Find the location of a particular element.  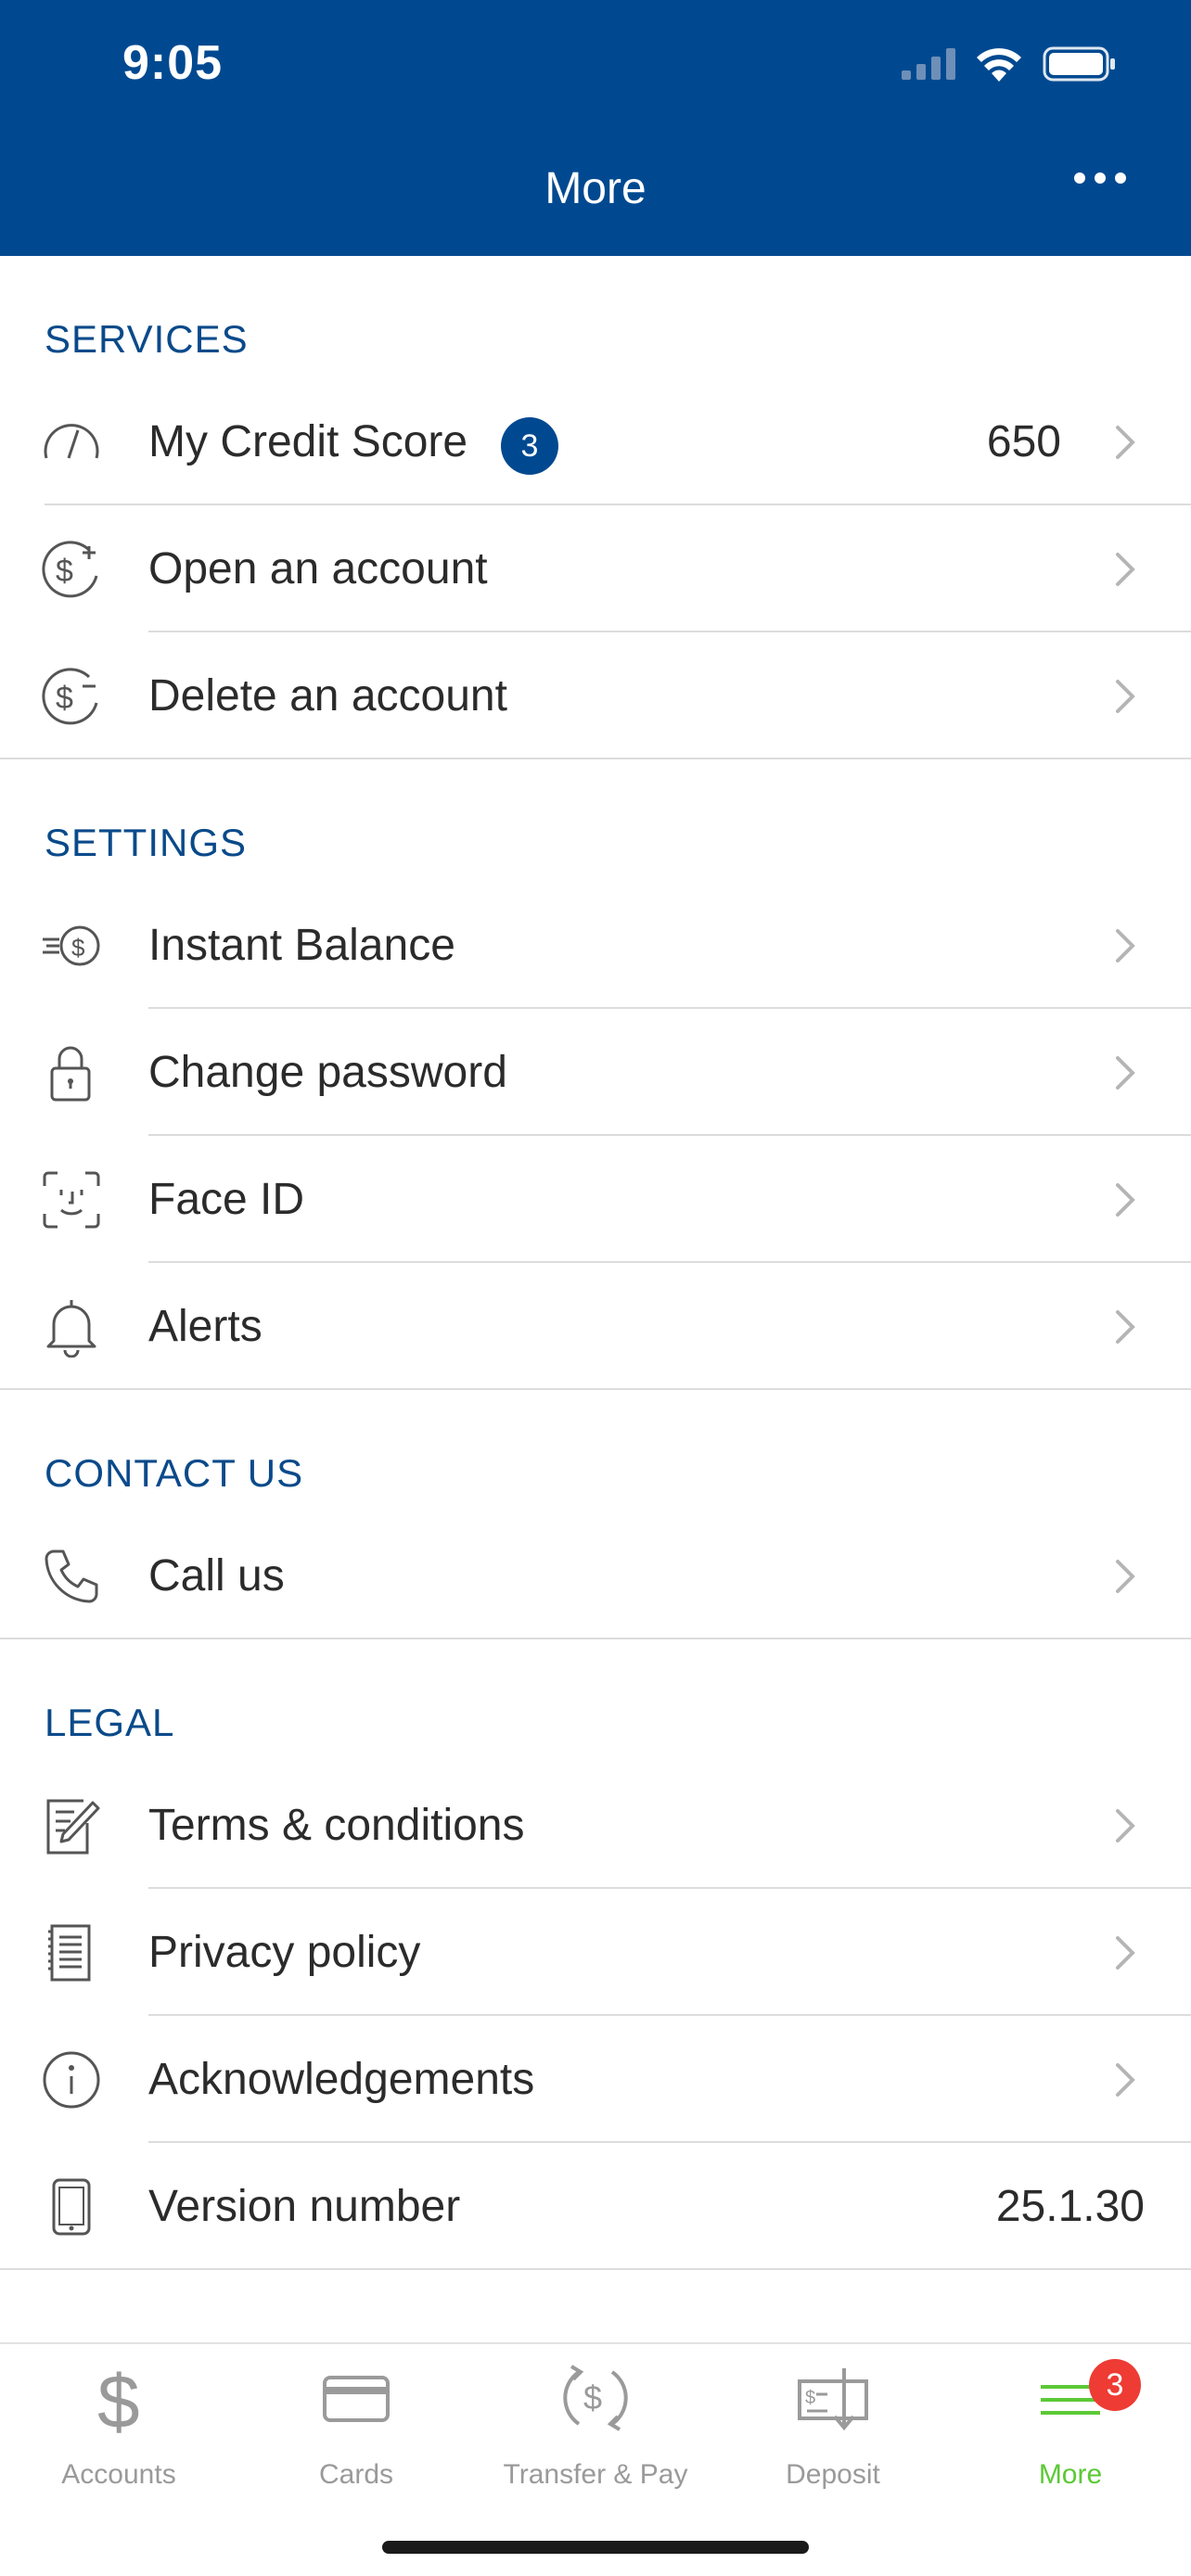

row-alerts: Alerts is located at coordinates (595, 1326).